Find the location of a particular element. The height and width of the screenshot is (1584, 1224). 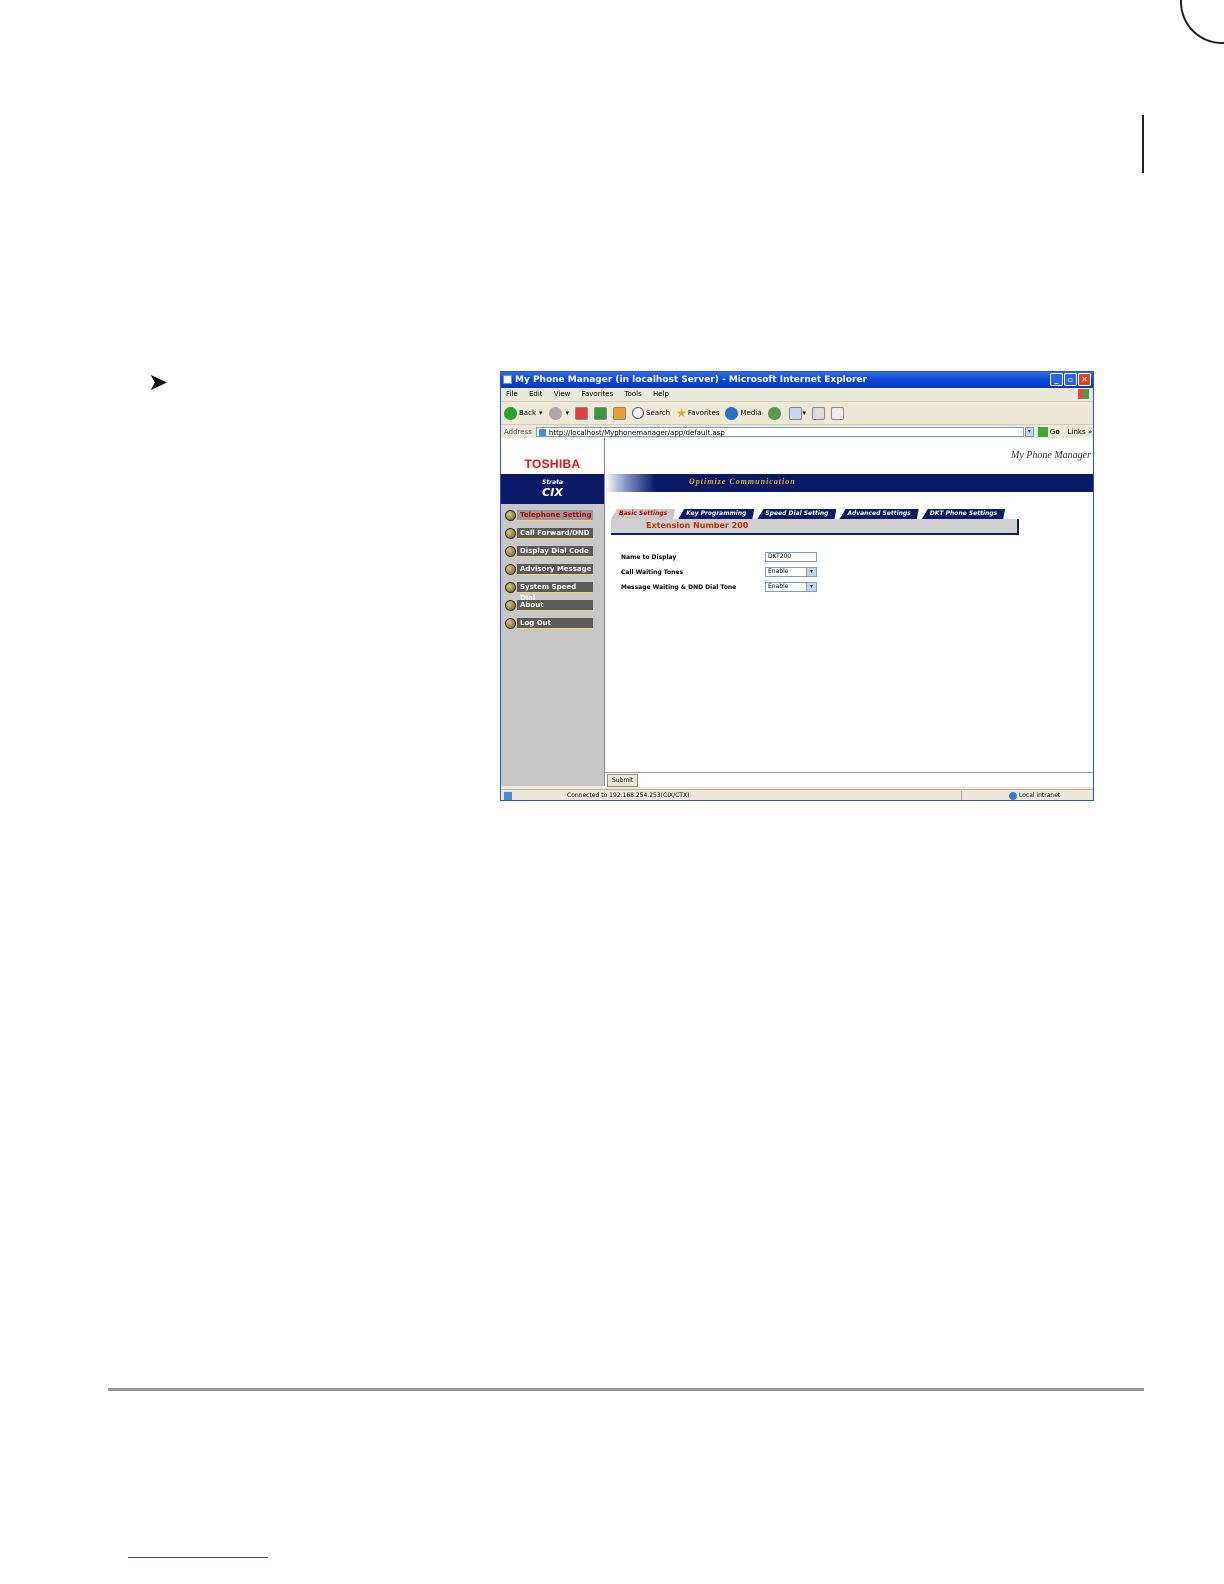

message-waiting-value: Enable is located at coordinates (778, 586).